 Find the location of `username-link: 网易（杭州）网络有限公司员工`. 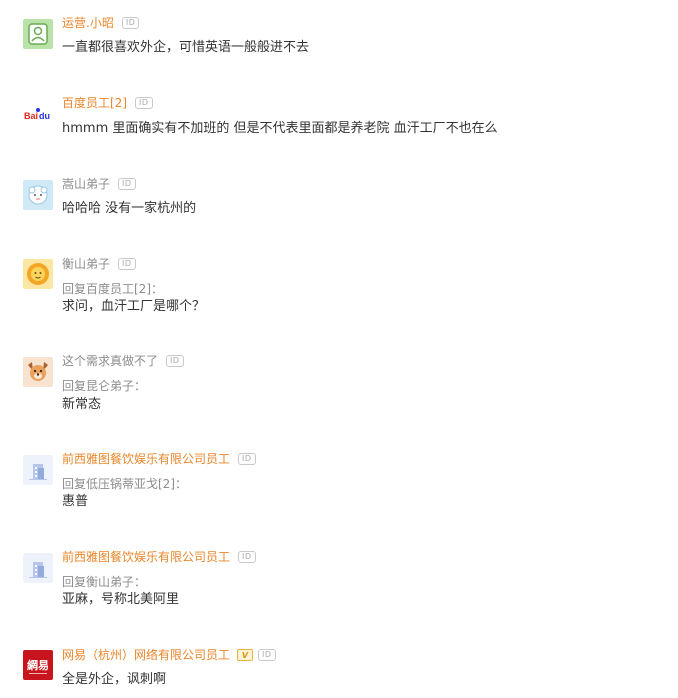

username-link: 网易（杭州）网络有限公司员工 is located at coordinates (146, 655).